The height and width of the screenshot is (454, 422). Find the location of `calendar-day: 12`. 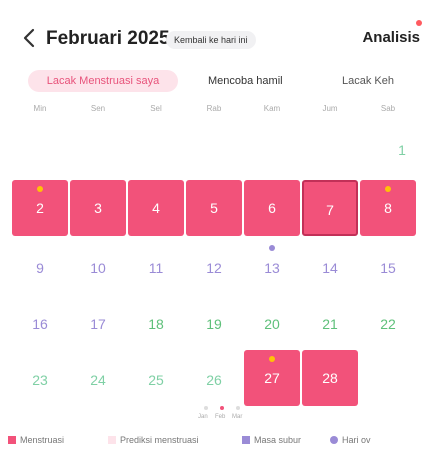

calendar-day: 12 is located at coordinates (214, 266).